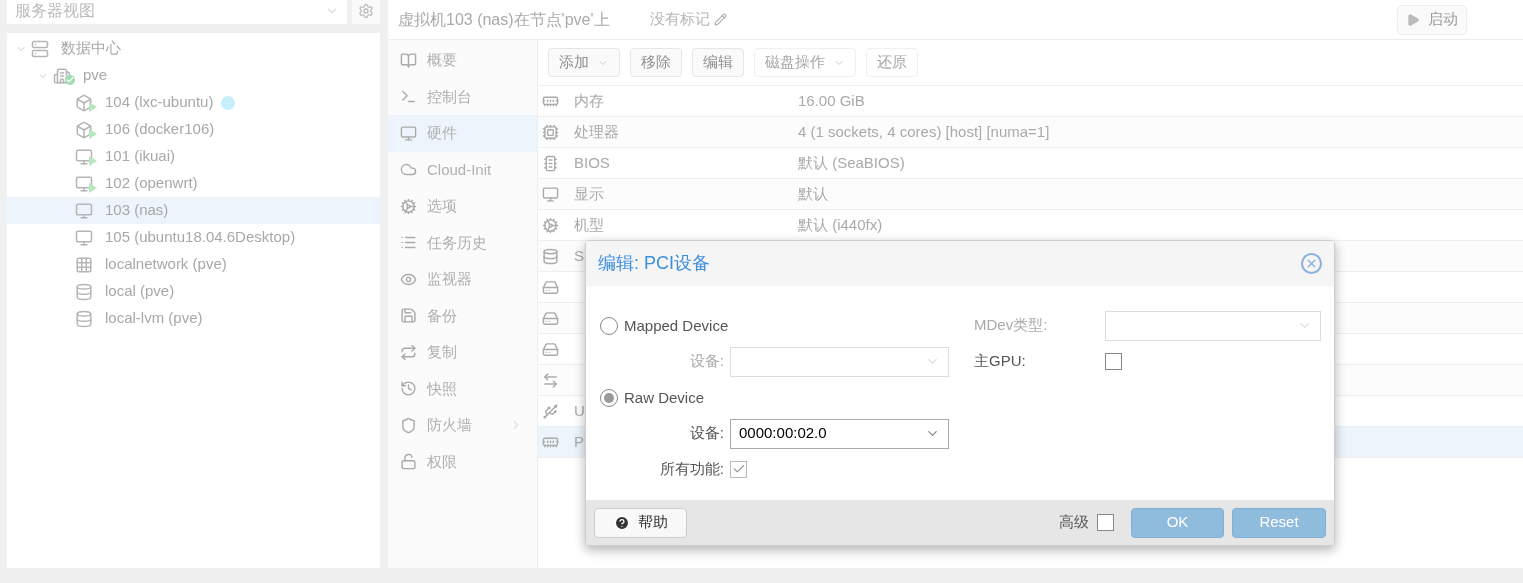  What do you see at coordinates (550, 256) in the screenshot?
I see `database-icon` at bounding box center [550, 256].